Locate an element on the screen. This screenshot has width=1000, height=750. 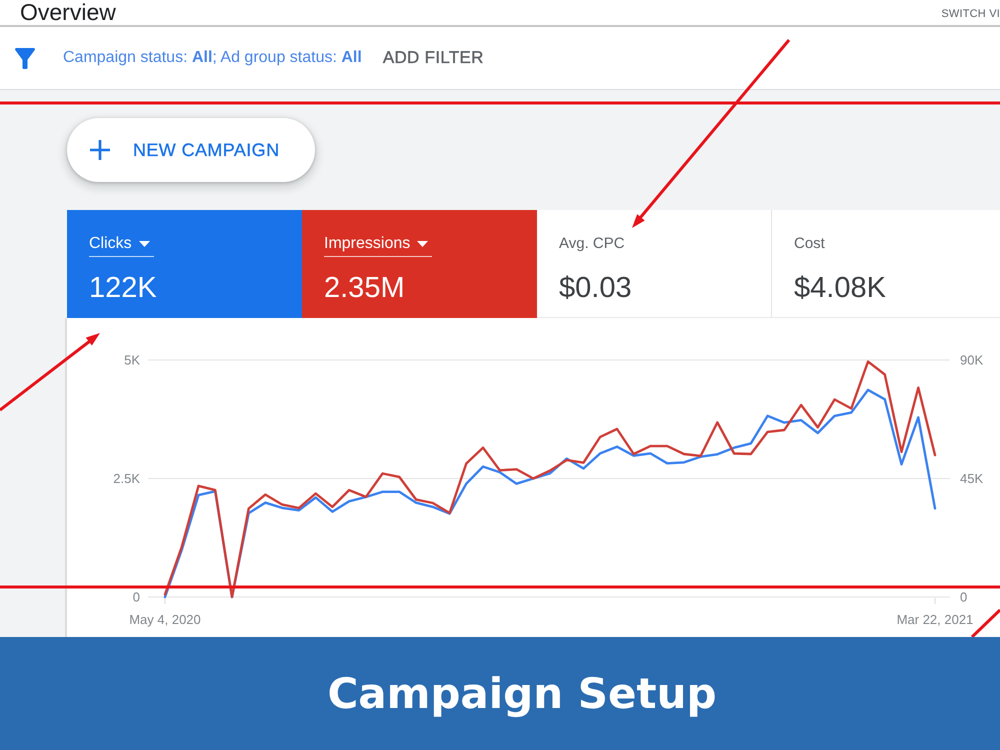
add-filter-button: ADD FILTER is located at coordinates (433, 58).